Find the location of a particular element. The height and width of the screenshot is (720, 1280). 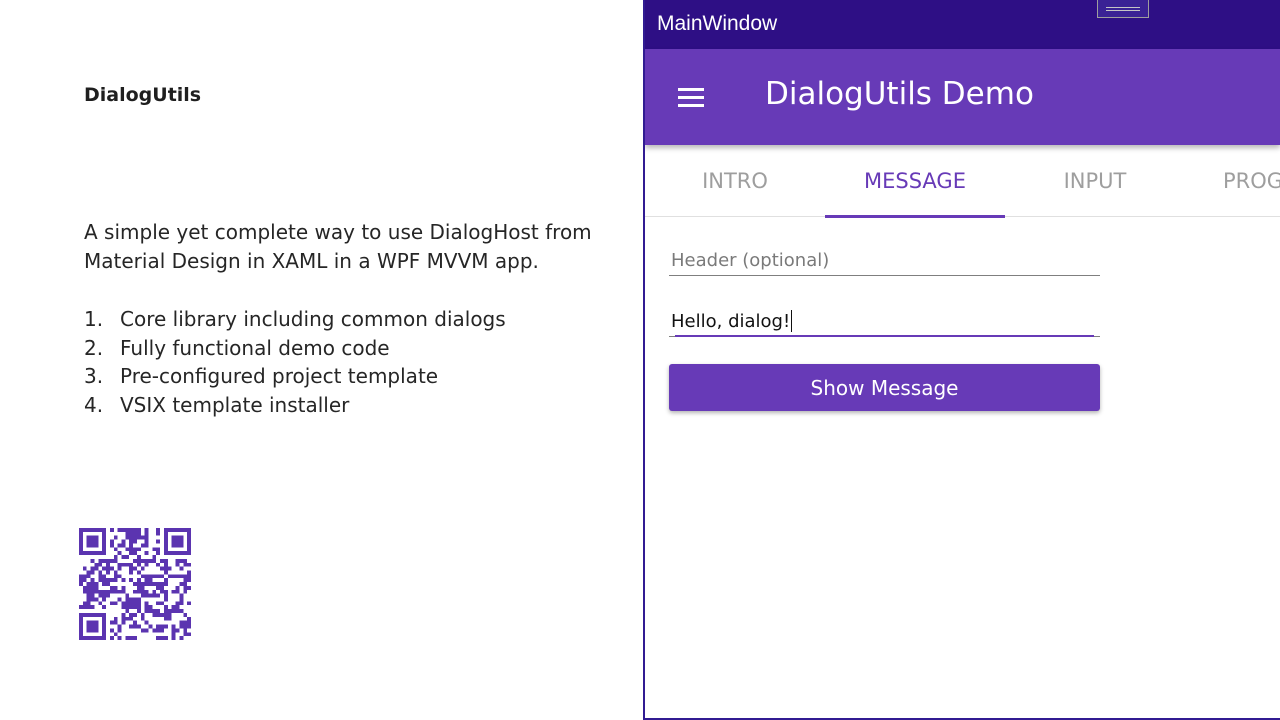

active-tab-indicator is located at coordinates (915, 216).